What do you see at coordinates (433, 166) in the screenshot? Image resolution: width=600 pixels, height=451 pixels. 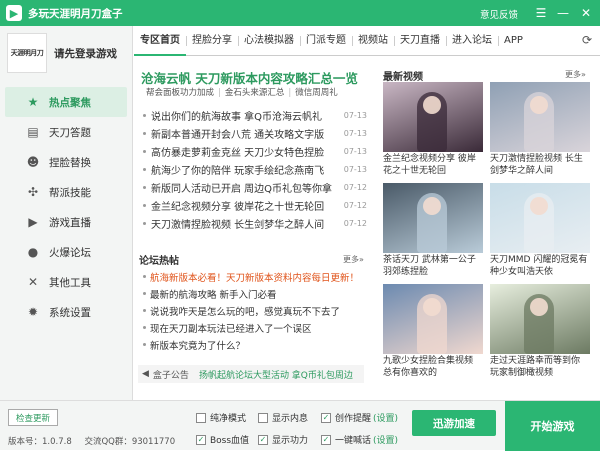 I see `video-caption: 金兰纪念视频分享 彼岸花之十世无轮回` at bounding box center [433, 166].